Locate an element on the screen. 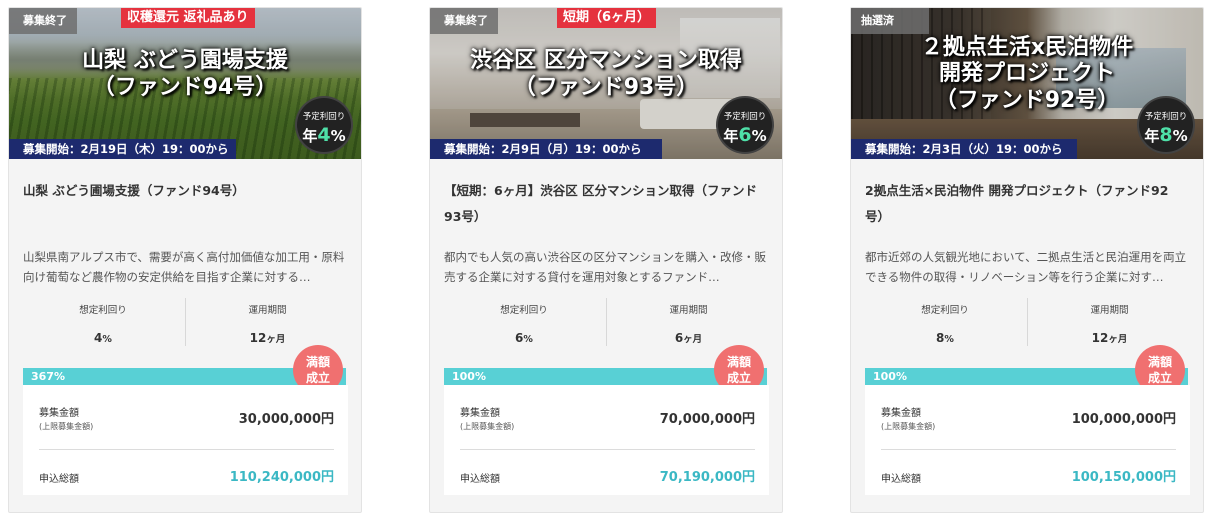  amount-value: 100,000,000円 is located at coordinates (1123, 419).